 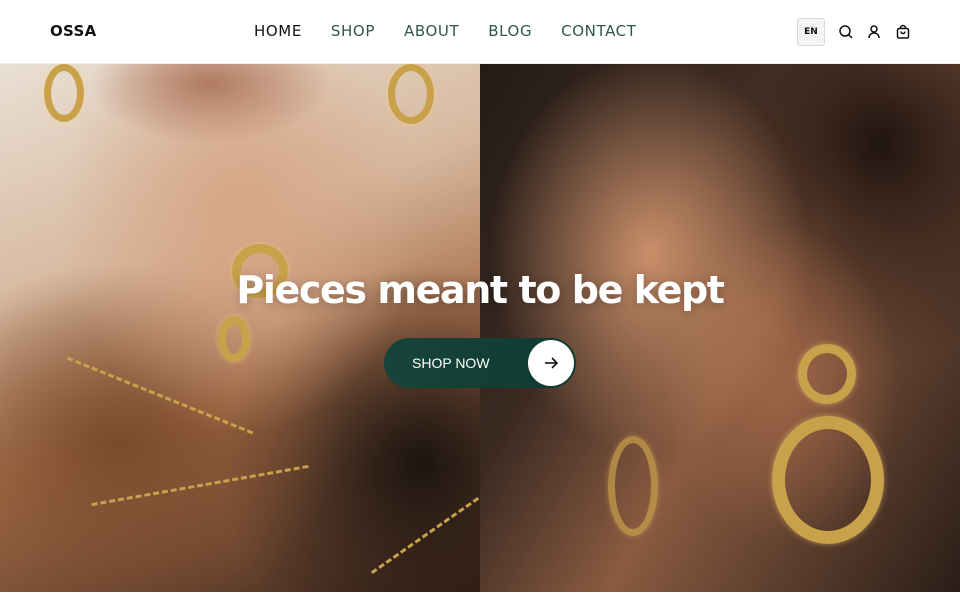 I want to click on gold-ring-small, so click(x=234, y=339).